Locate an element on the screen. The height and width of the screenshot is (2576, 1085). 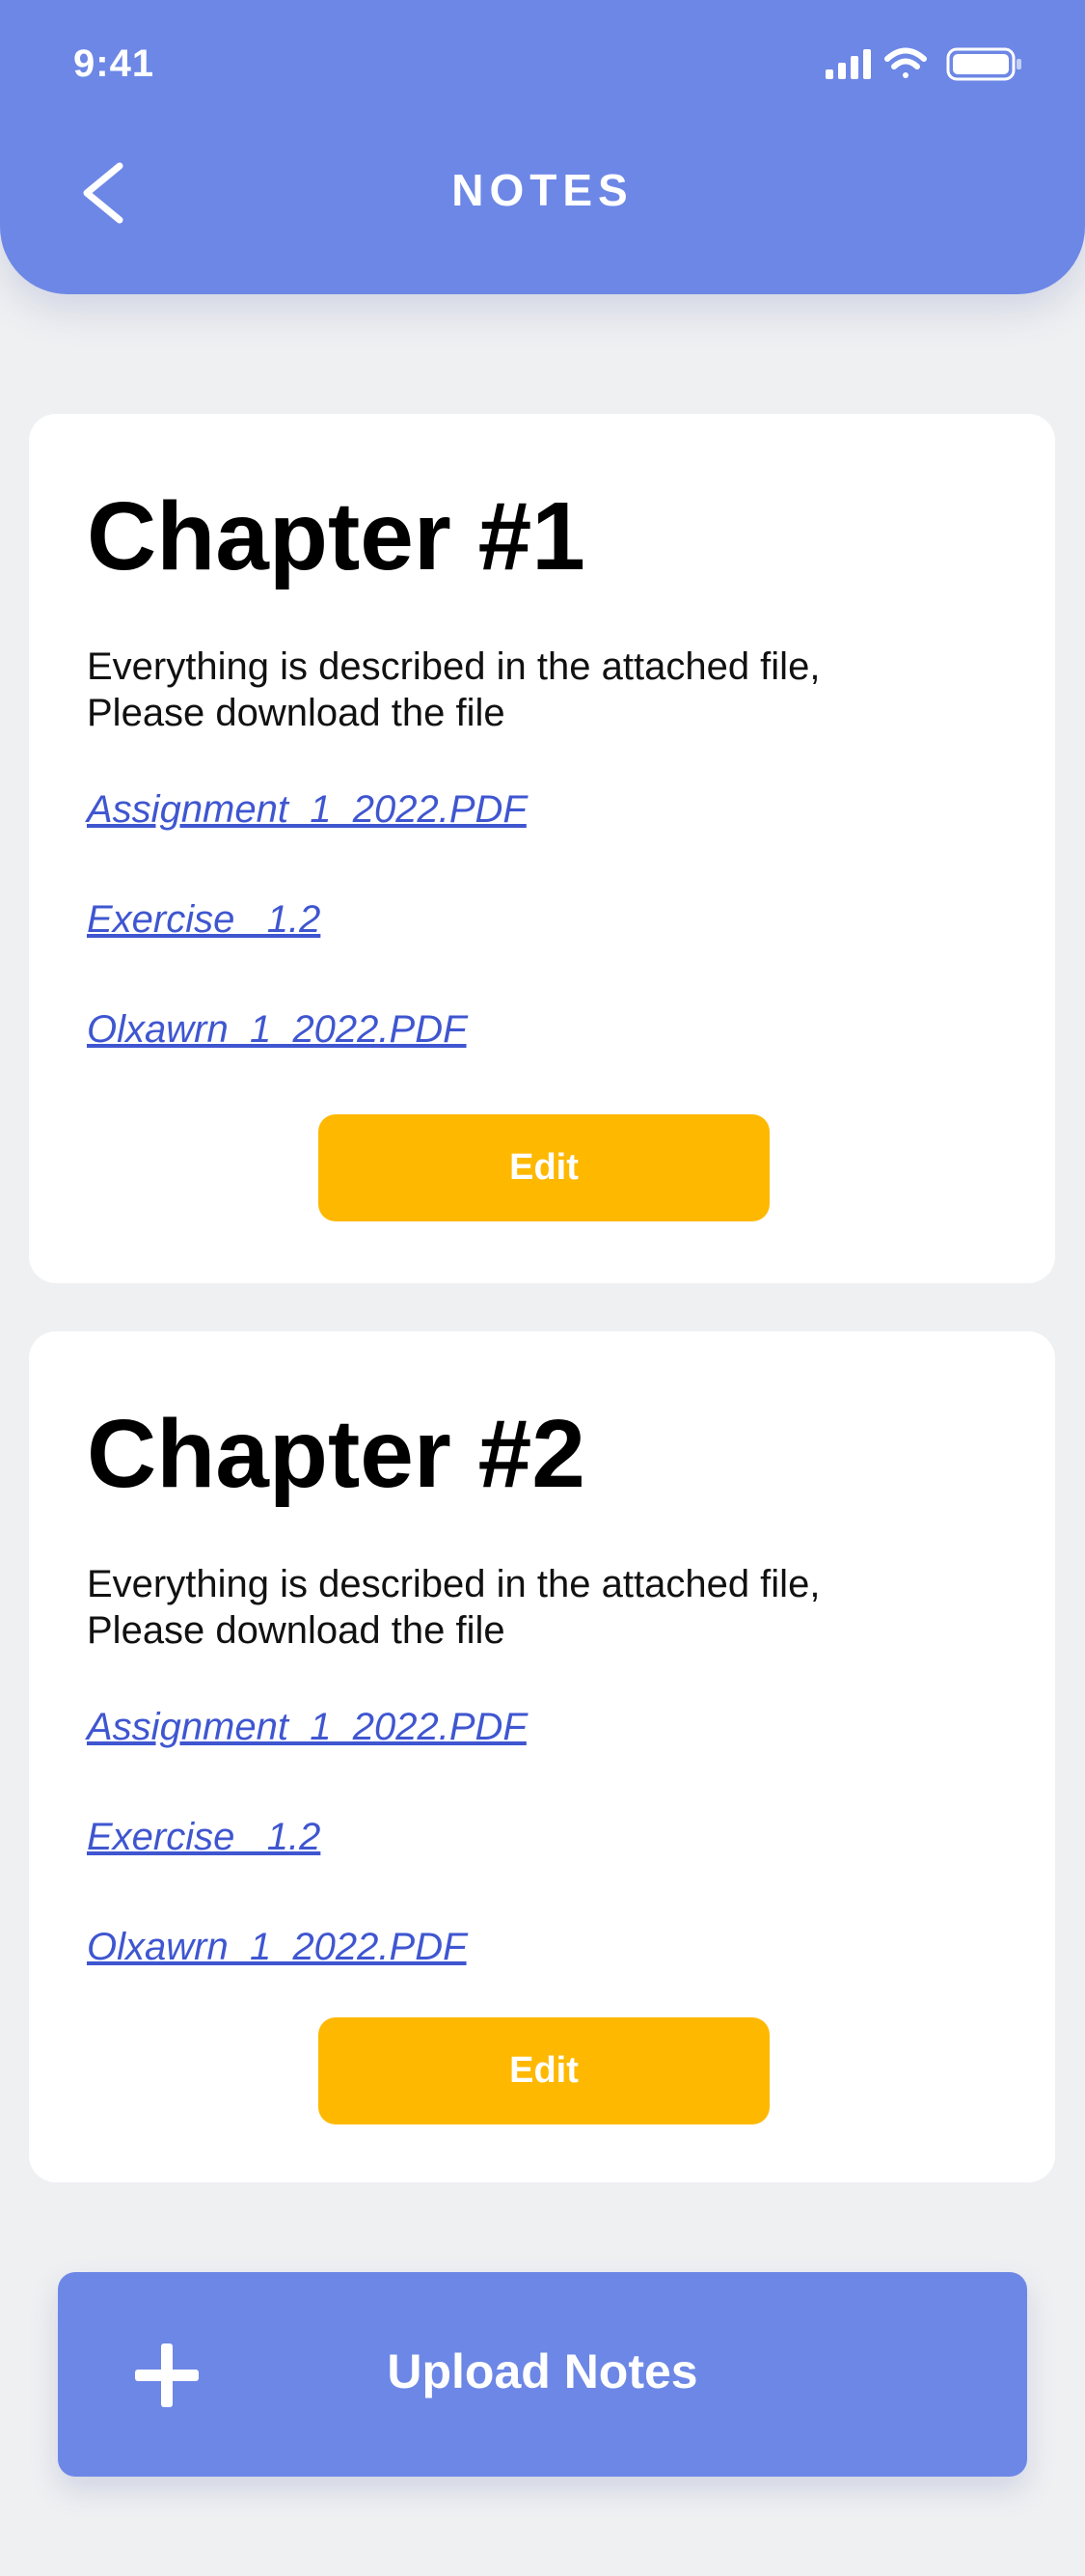
upload-notes-button: Upload Notes is located at coordinates (542, 2374).